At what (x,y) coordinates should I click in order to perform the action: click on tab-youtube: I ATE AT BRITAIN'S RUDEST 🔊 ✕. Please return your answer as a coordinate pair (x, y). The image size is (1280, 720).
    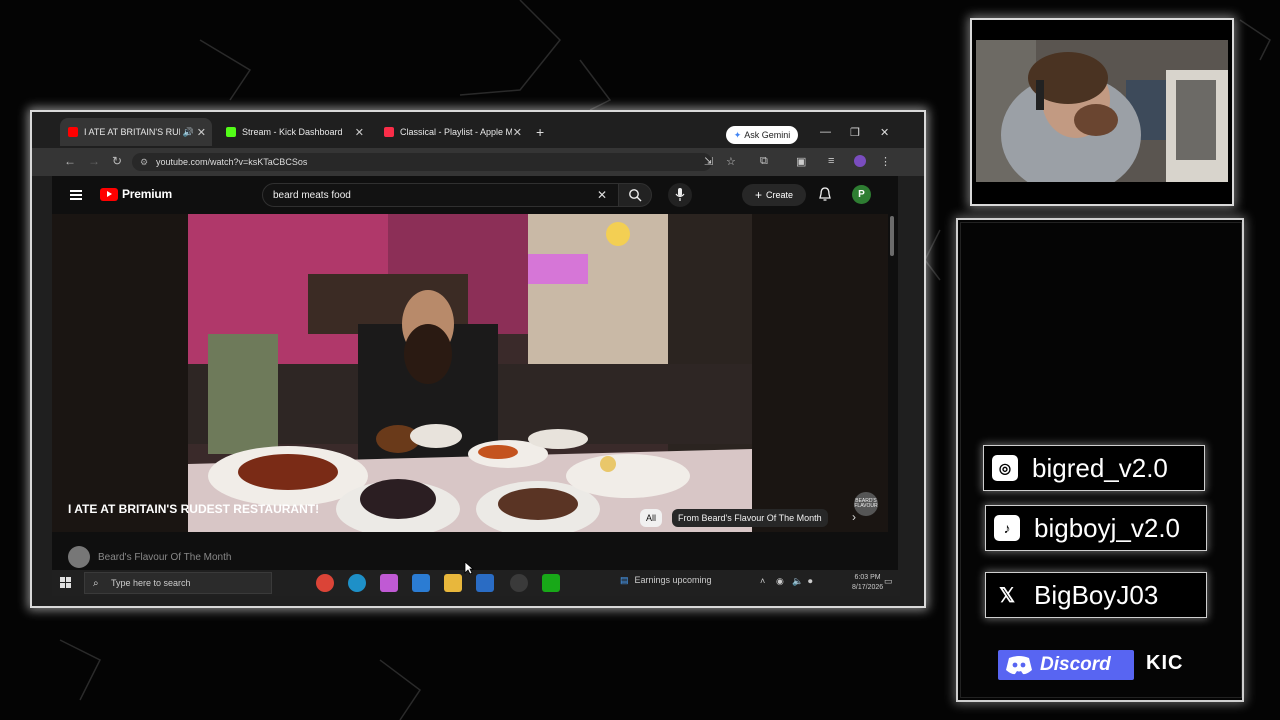
    Looking at the image, I should click on (136, 132).